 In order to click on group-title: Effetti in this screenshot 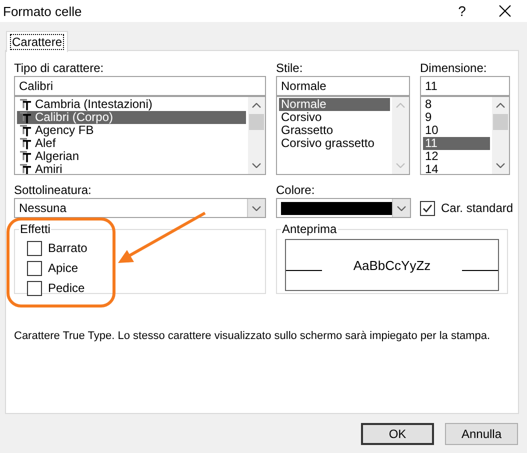, I will do `click(35, 229)`.